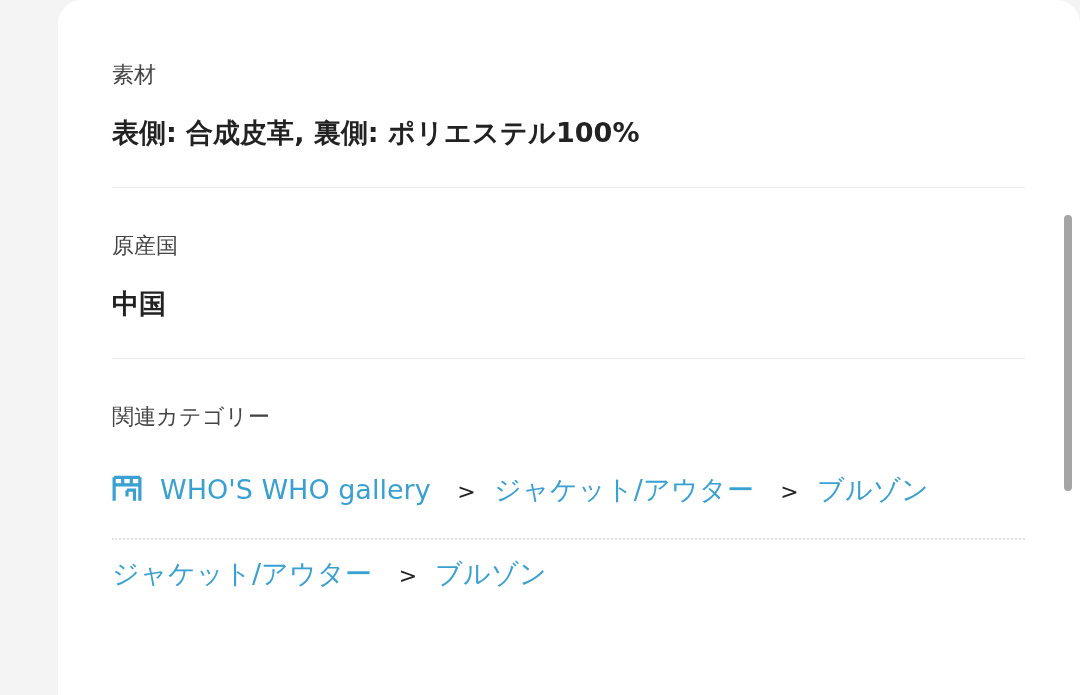 This screenshot has height=695, width=1080. What do you see at coordinates (134, 75) in the screenshot?
I see `field-label: 素材` at bounding box center [134, 75].